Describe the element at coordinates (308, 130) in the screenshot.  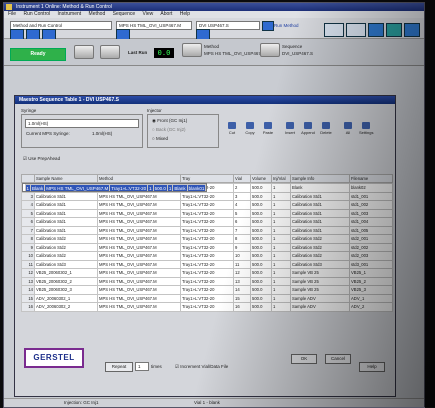
I see `append-button: Append` at that location.